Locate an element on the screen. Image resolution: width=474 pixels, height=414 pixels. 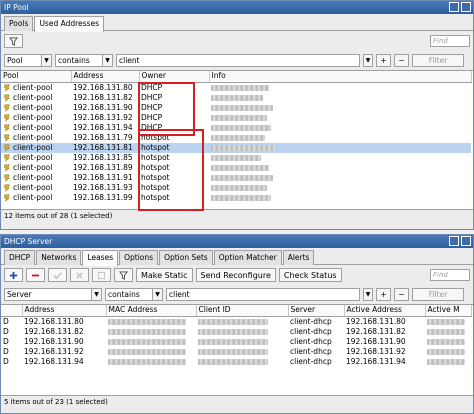
cell-active-address: 192.168.131.90 is located at coordinates (376, 341).